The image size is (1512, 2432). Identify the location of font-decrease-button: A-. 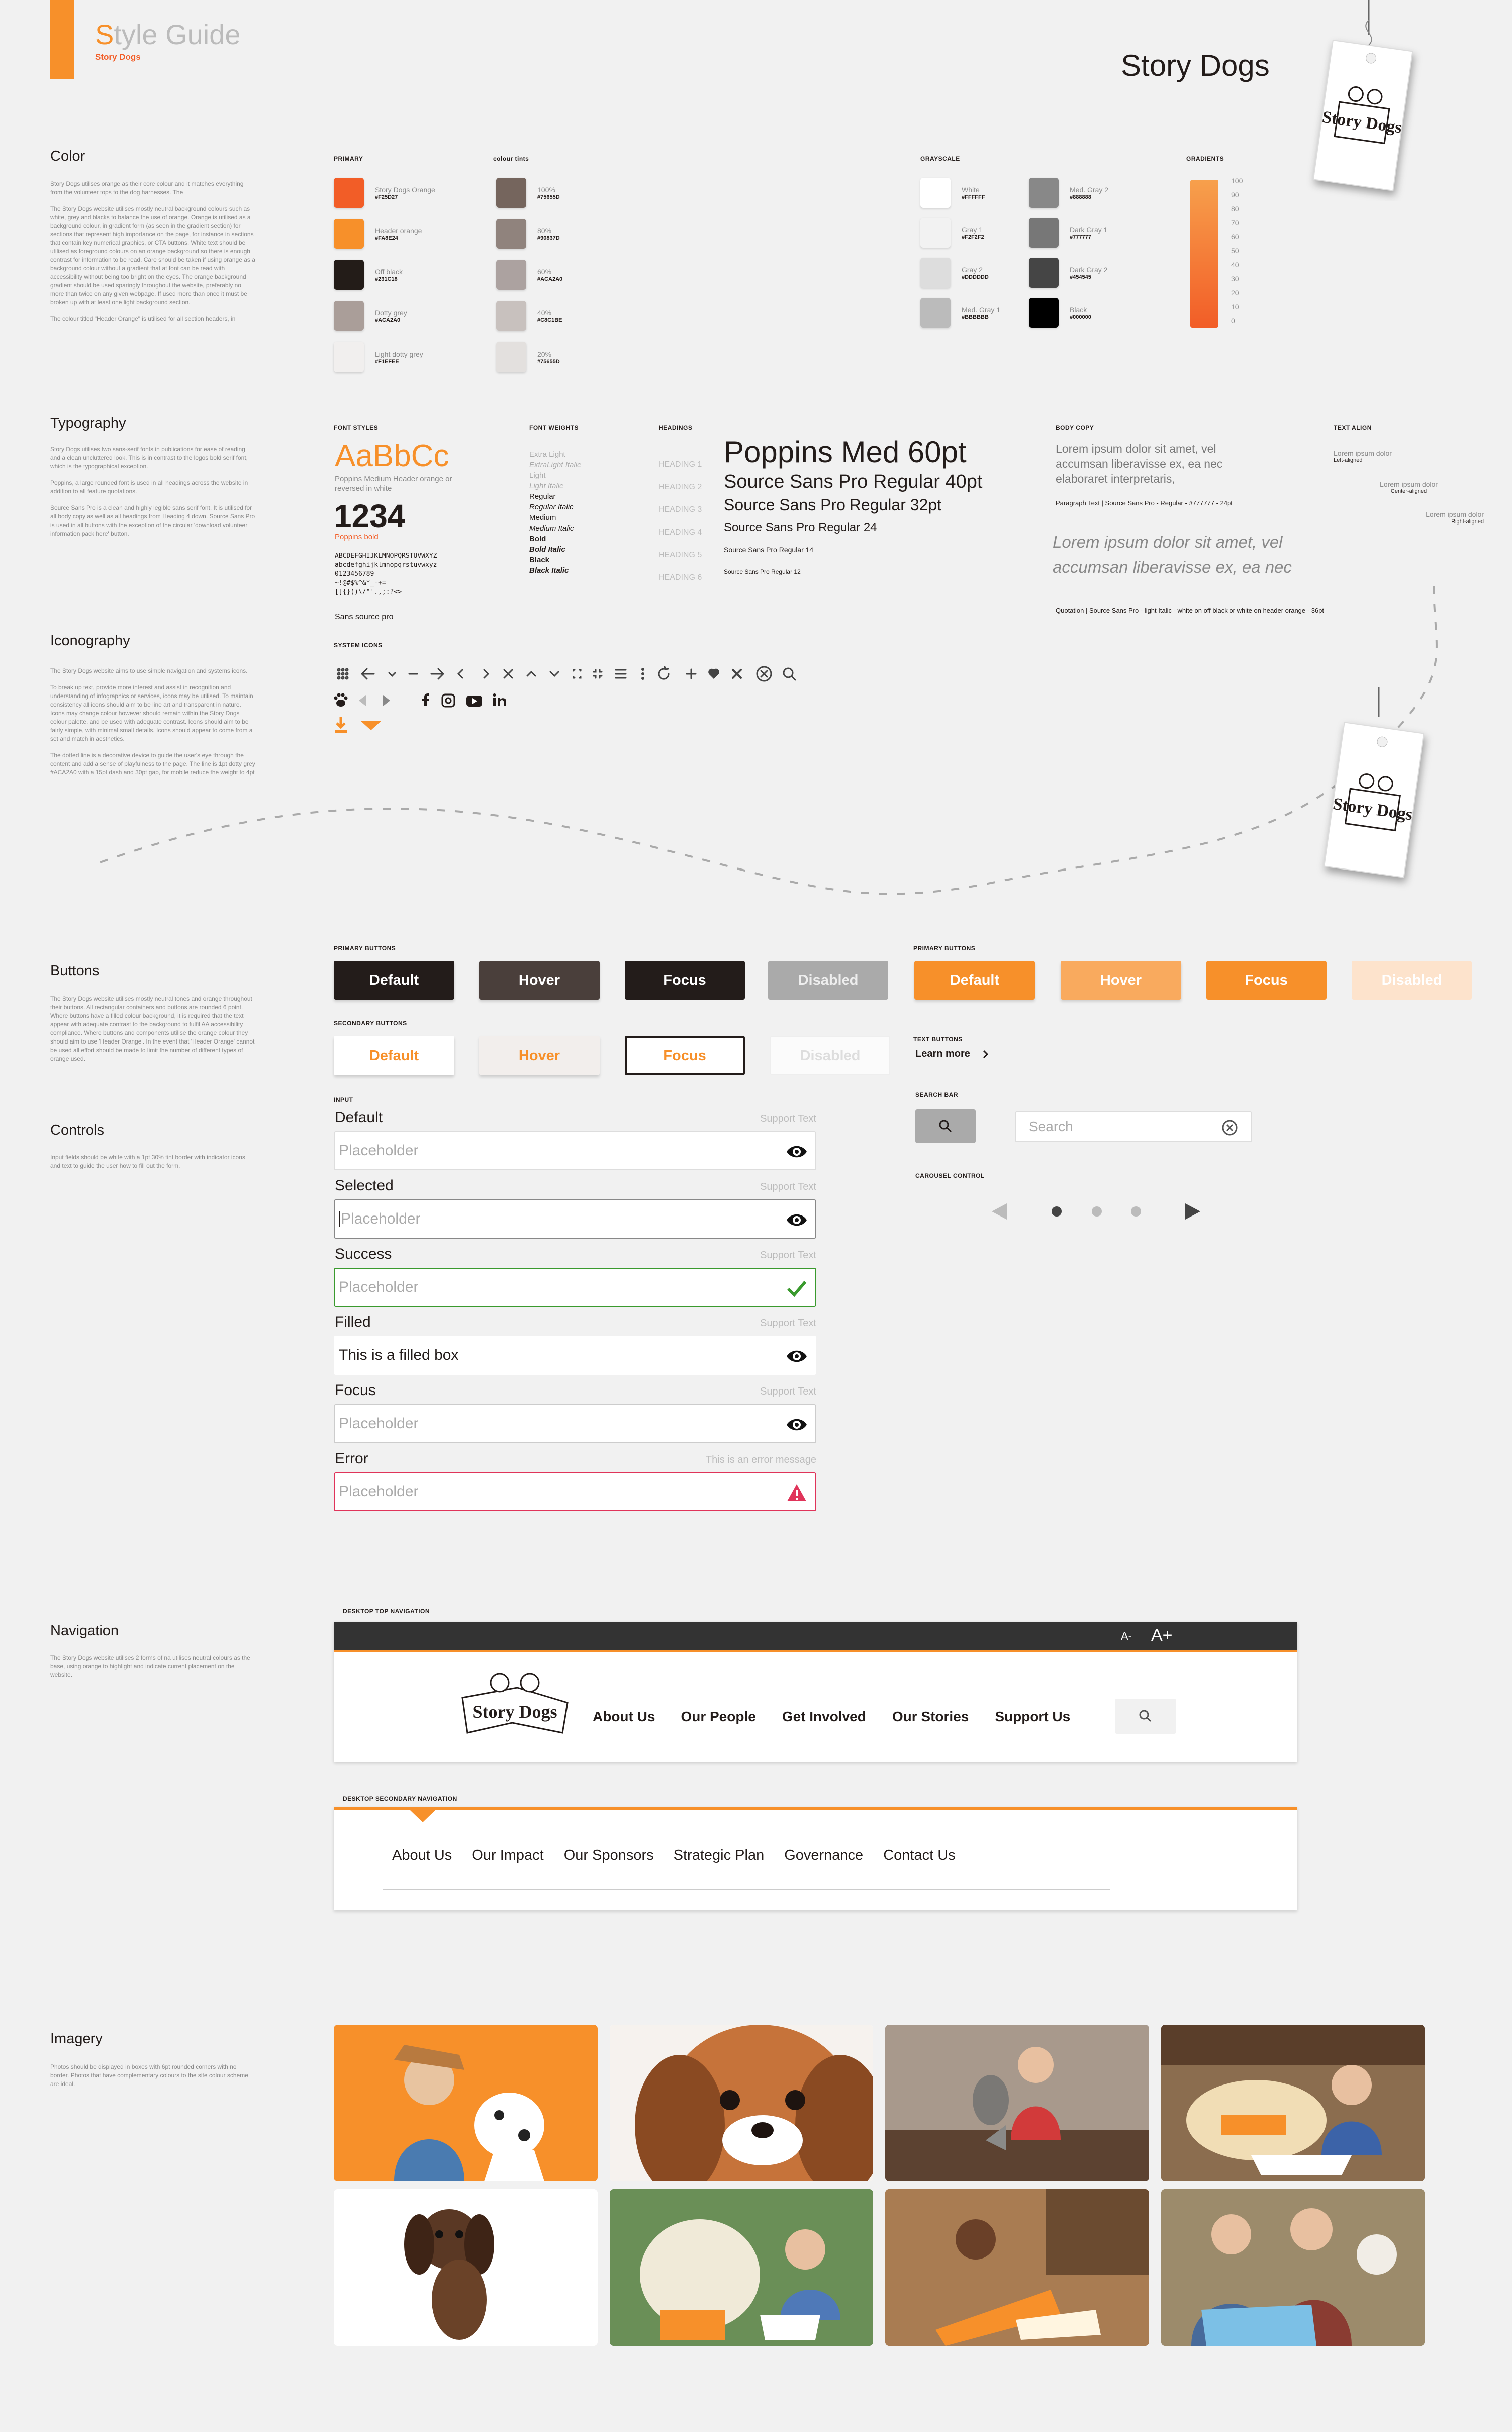
(1126, 1636).